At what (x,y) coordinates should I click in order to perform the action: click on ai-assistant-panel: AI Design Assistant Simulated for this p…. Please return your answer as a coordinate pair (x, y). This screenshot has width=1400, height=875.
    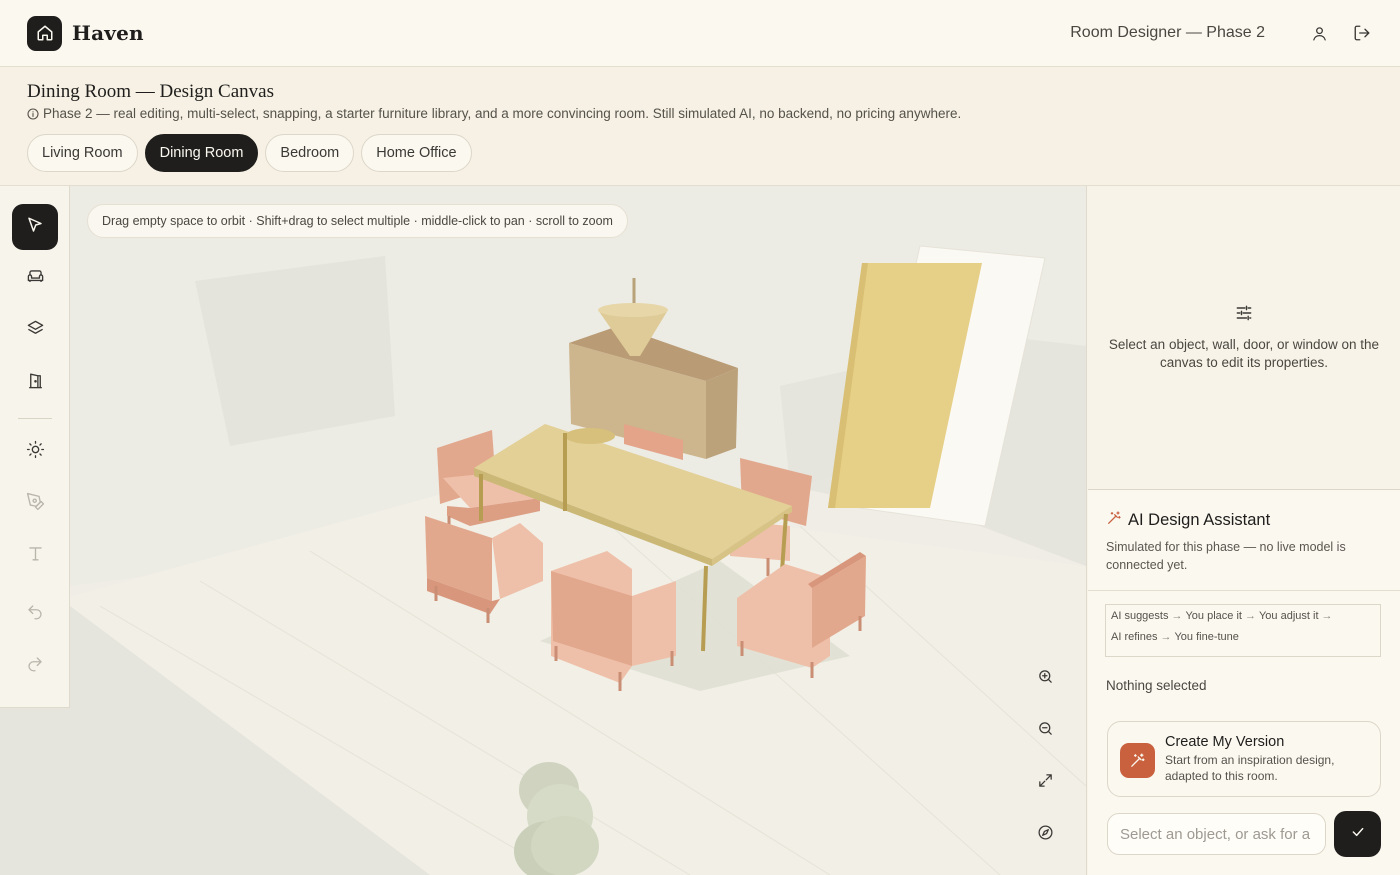
    Looking at the image, I should click on (1244, 682).